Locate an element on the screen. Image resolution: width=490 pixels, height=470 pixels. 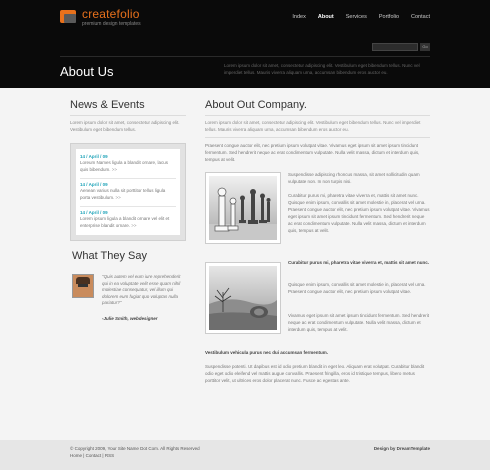
logo-icon is located at coordinates (68, 16).